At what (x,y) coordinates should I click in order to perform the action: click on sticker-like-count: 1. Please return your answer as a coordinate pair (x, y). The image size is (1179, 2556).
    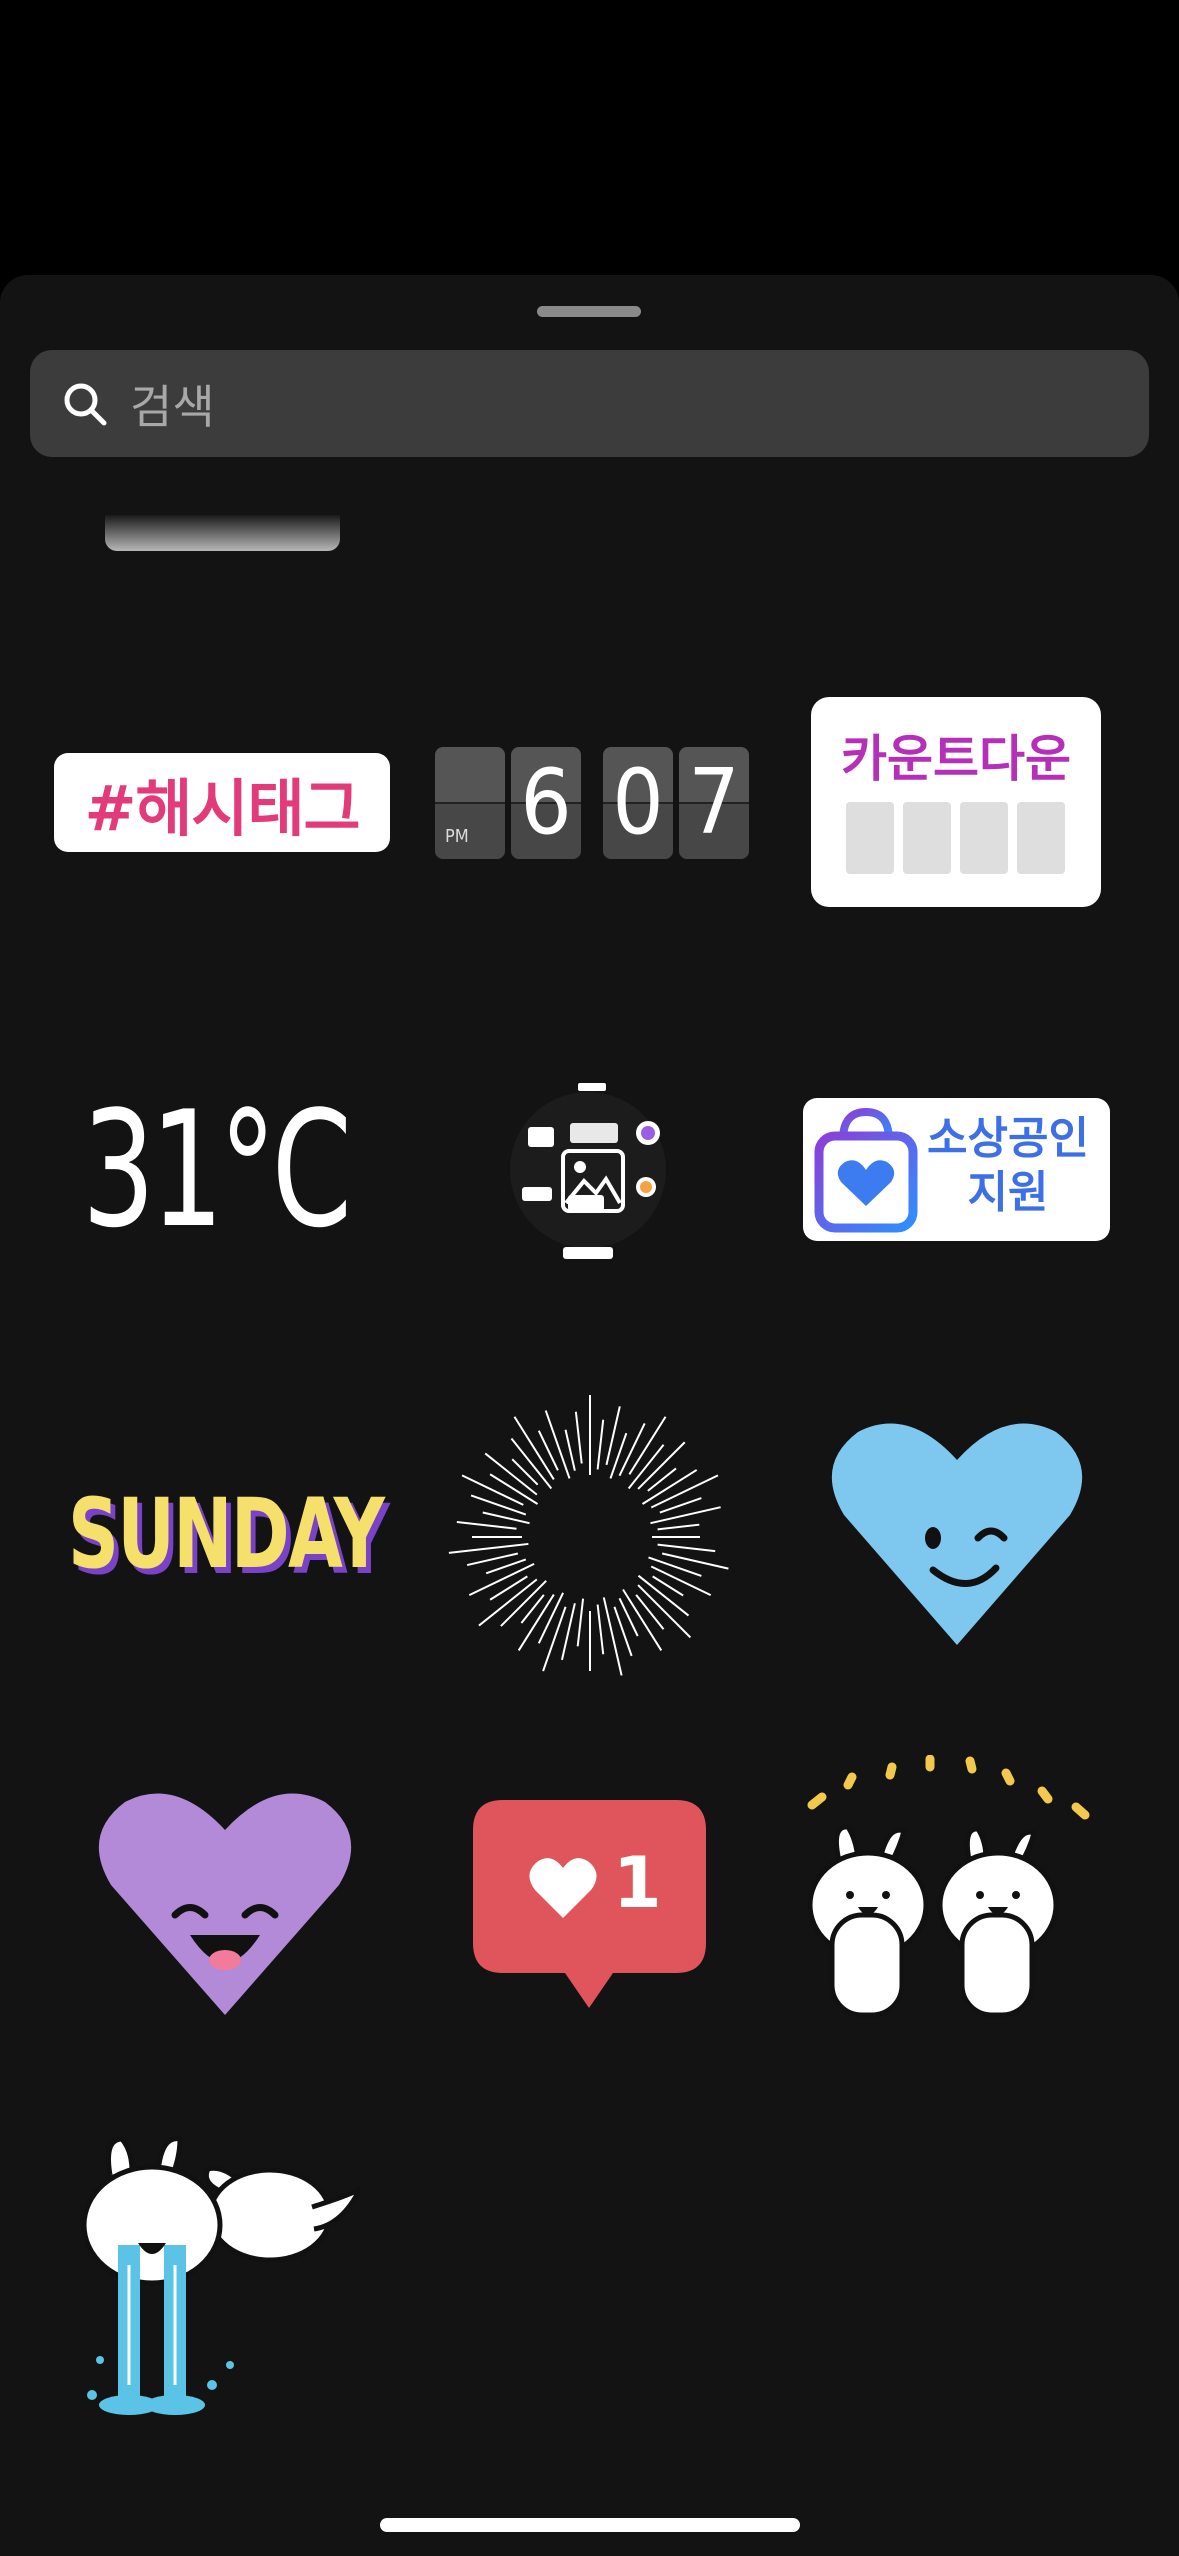
    Looking at the image, I should click on (589, 1906).